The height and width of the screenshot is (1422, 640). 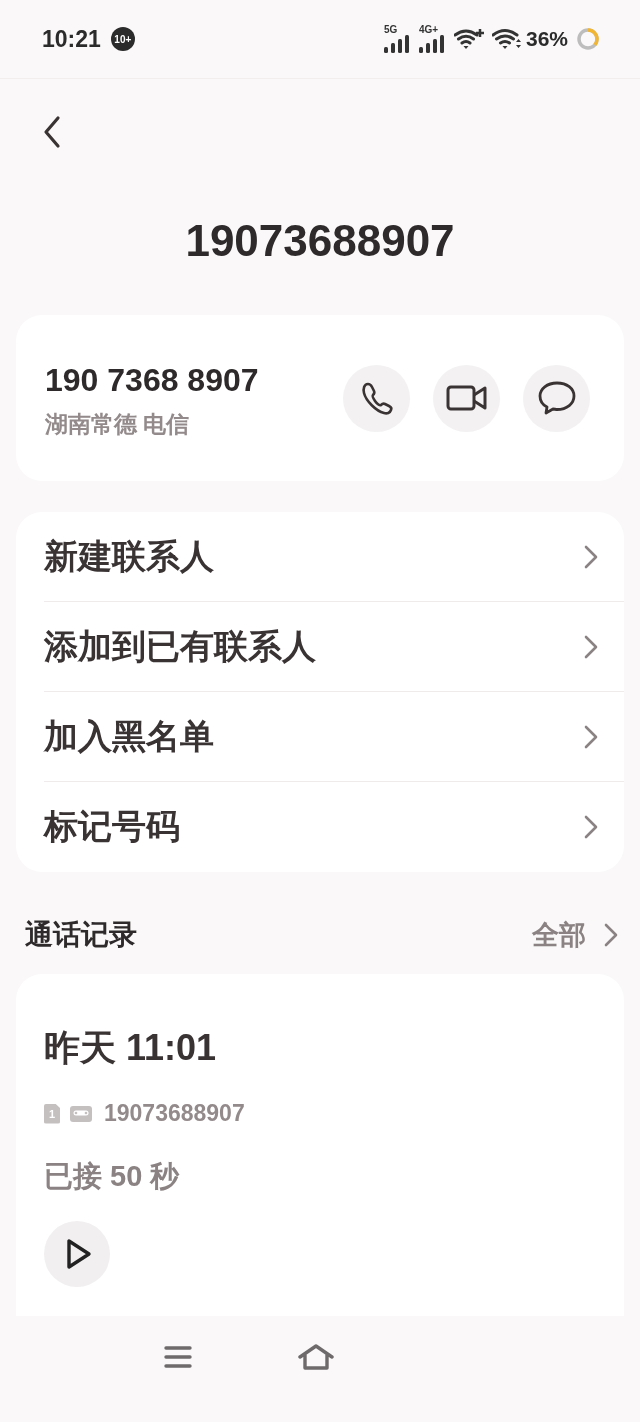 What do you see at coordinates (334, 737) in the screenshot?
I see `menu-item: 加入黑名单` at bounding box center [334, 737].